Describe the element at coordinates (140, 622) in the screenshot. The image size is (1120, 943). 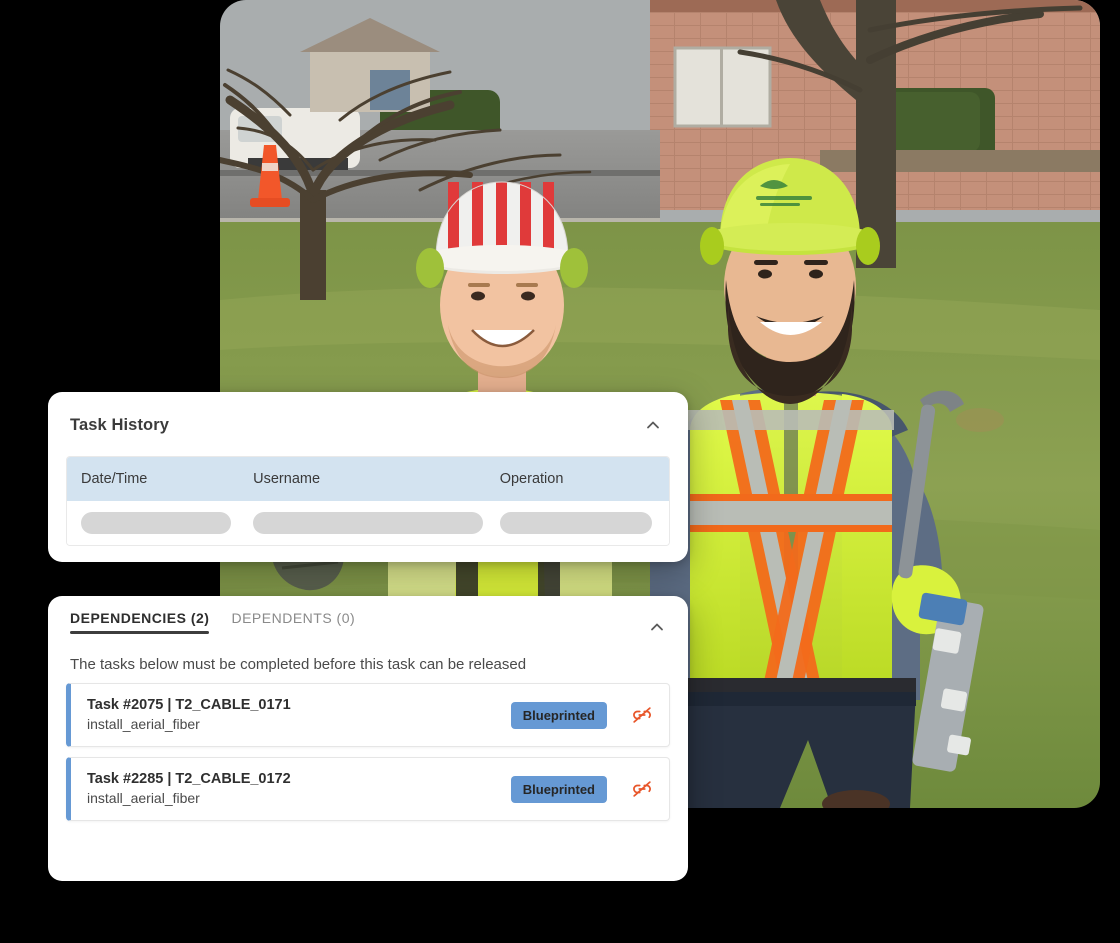
I see `tab-dependencies: DEPENDENCIES (2)` at that location.